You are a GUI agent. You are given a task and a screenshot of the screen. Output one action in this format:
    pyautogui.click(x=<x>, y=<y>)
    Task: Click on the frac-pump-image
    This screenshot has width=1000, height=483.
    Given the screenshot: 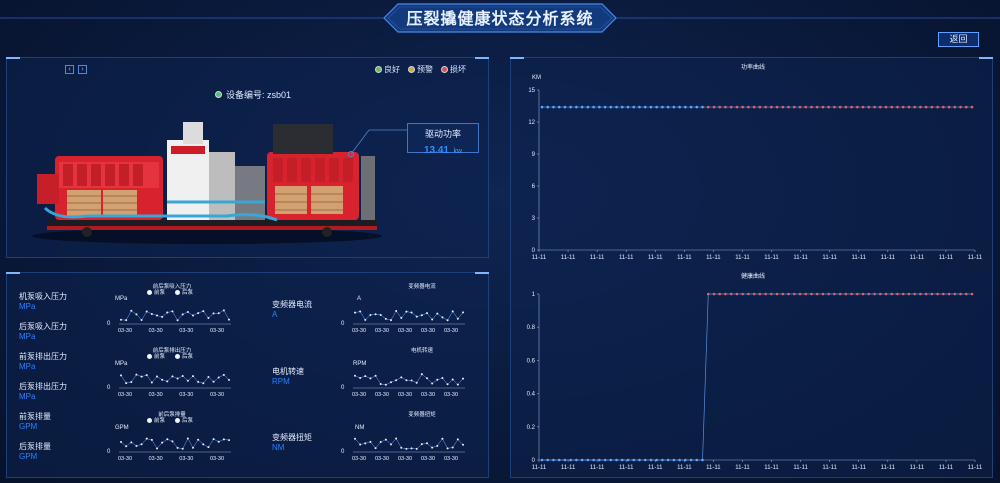 What is the action you would take?
    pyautogui.click(x=207, y=183)
    